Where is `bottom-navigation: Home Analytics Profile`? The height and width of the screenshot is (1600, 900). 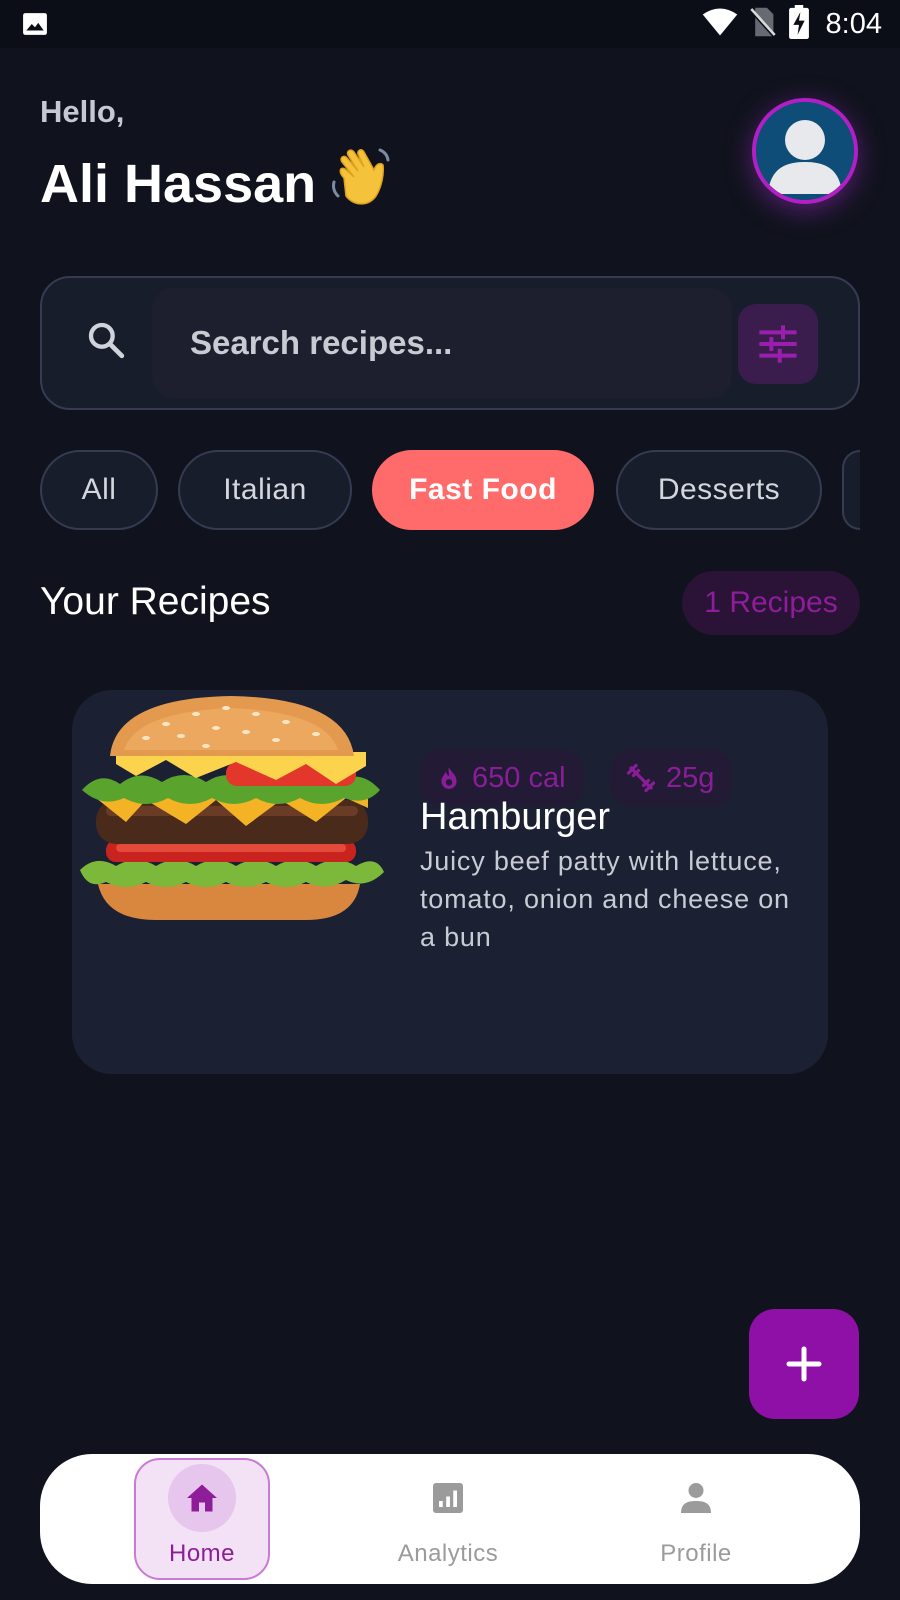
bottom-navigation: Home Analytics Profile is located at coordinates (450, 1519).